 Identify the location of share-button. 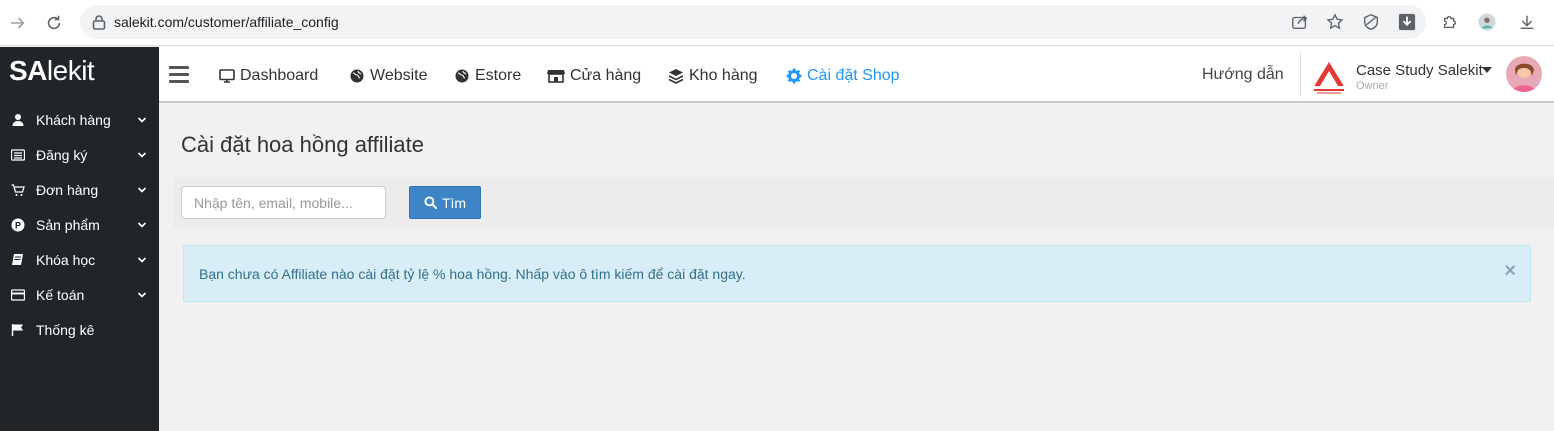
(1300, 22).